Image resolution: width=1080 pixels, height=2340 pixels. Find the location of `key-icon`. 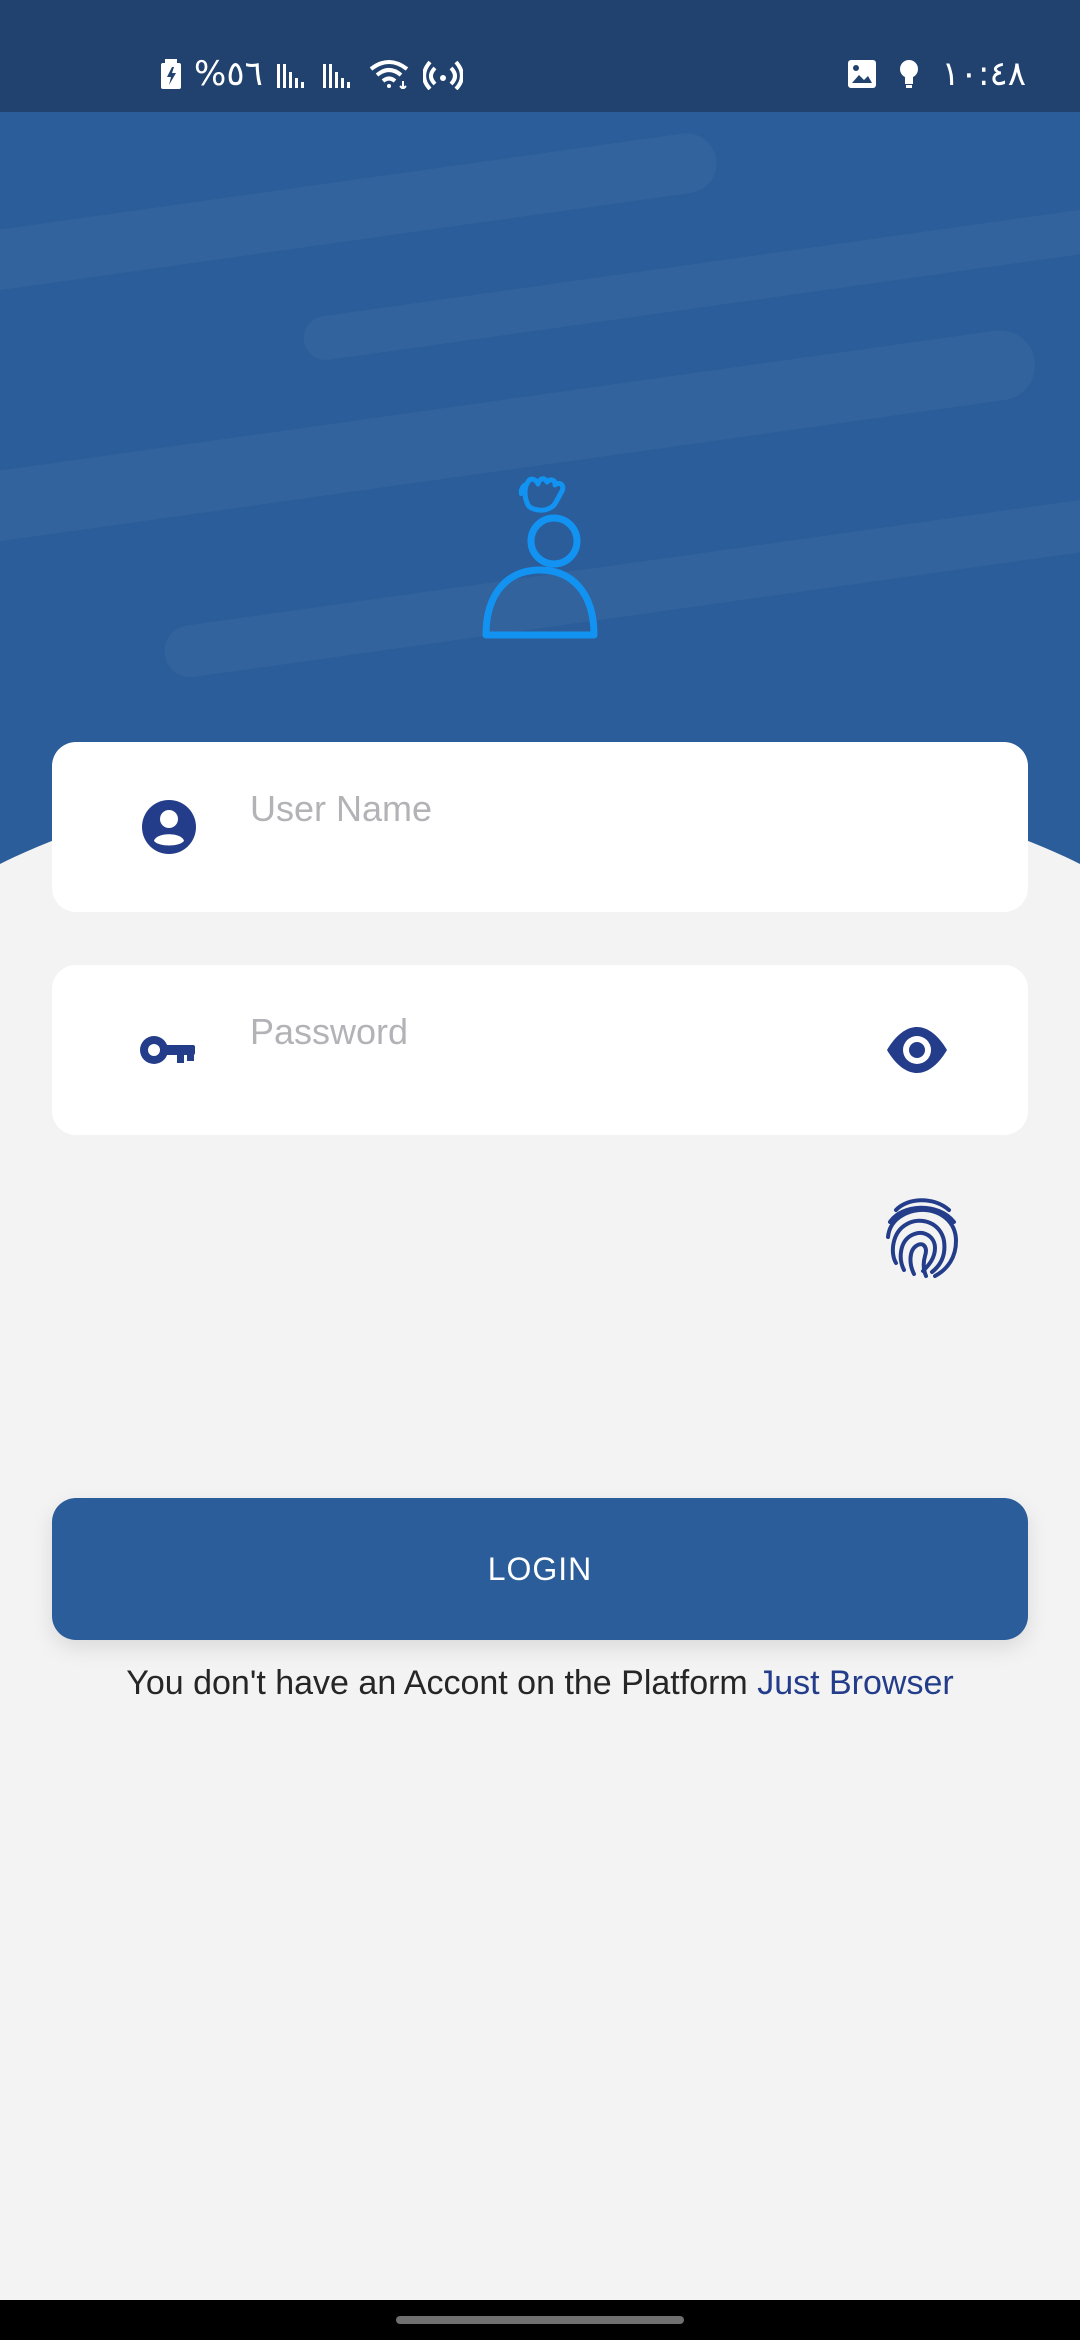

key-icon is located at coordinates (167, 1050).